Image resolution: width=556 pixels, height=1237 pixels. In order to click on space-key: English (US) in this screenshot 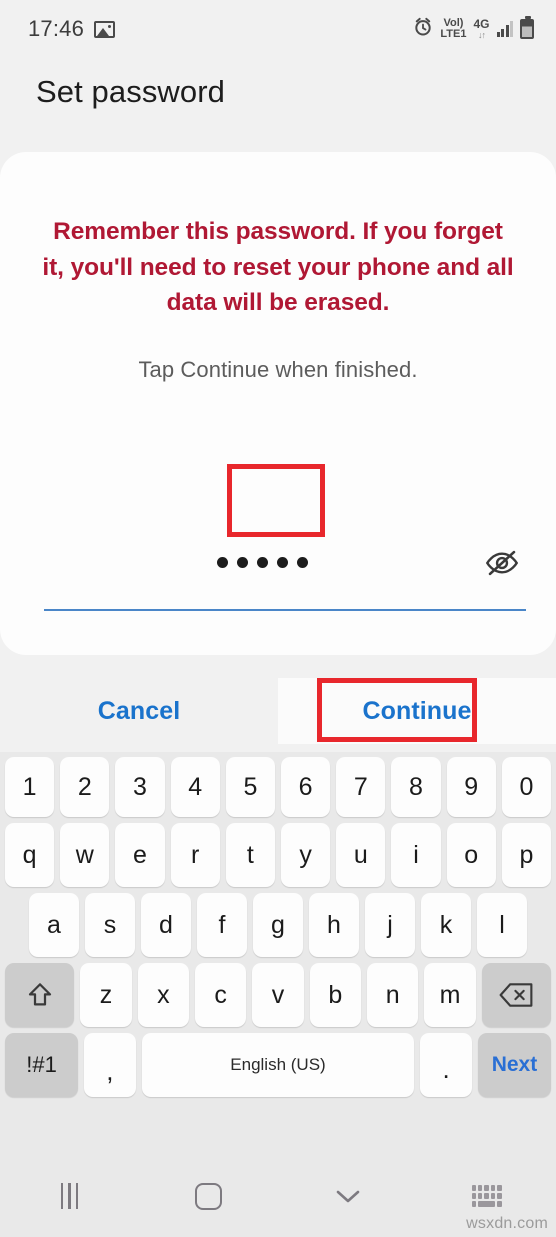, I will do `click(278, 1065)`.